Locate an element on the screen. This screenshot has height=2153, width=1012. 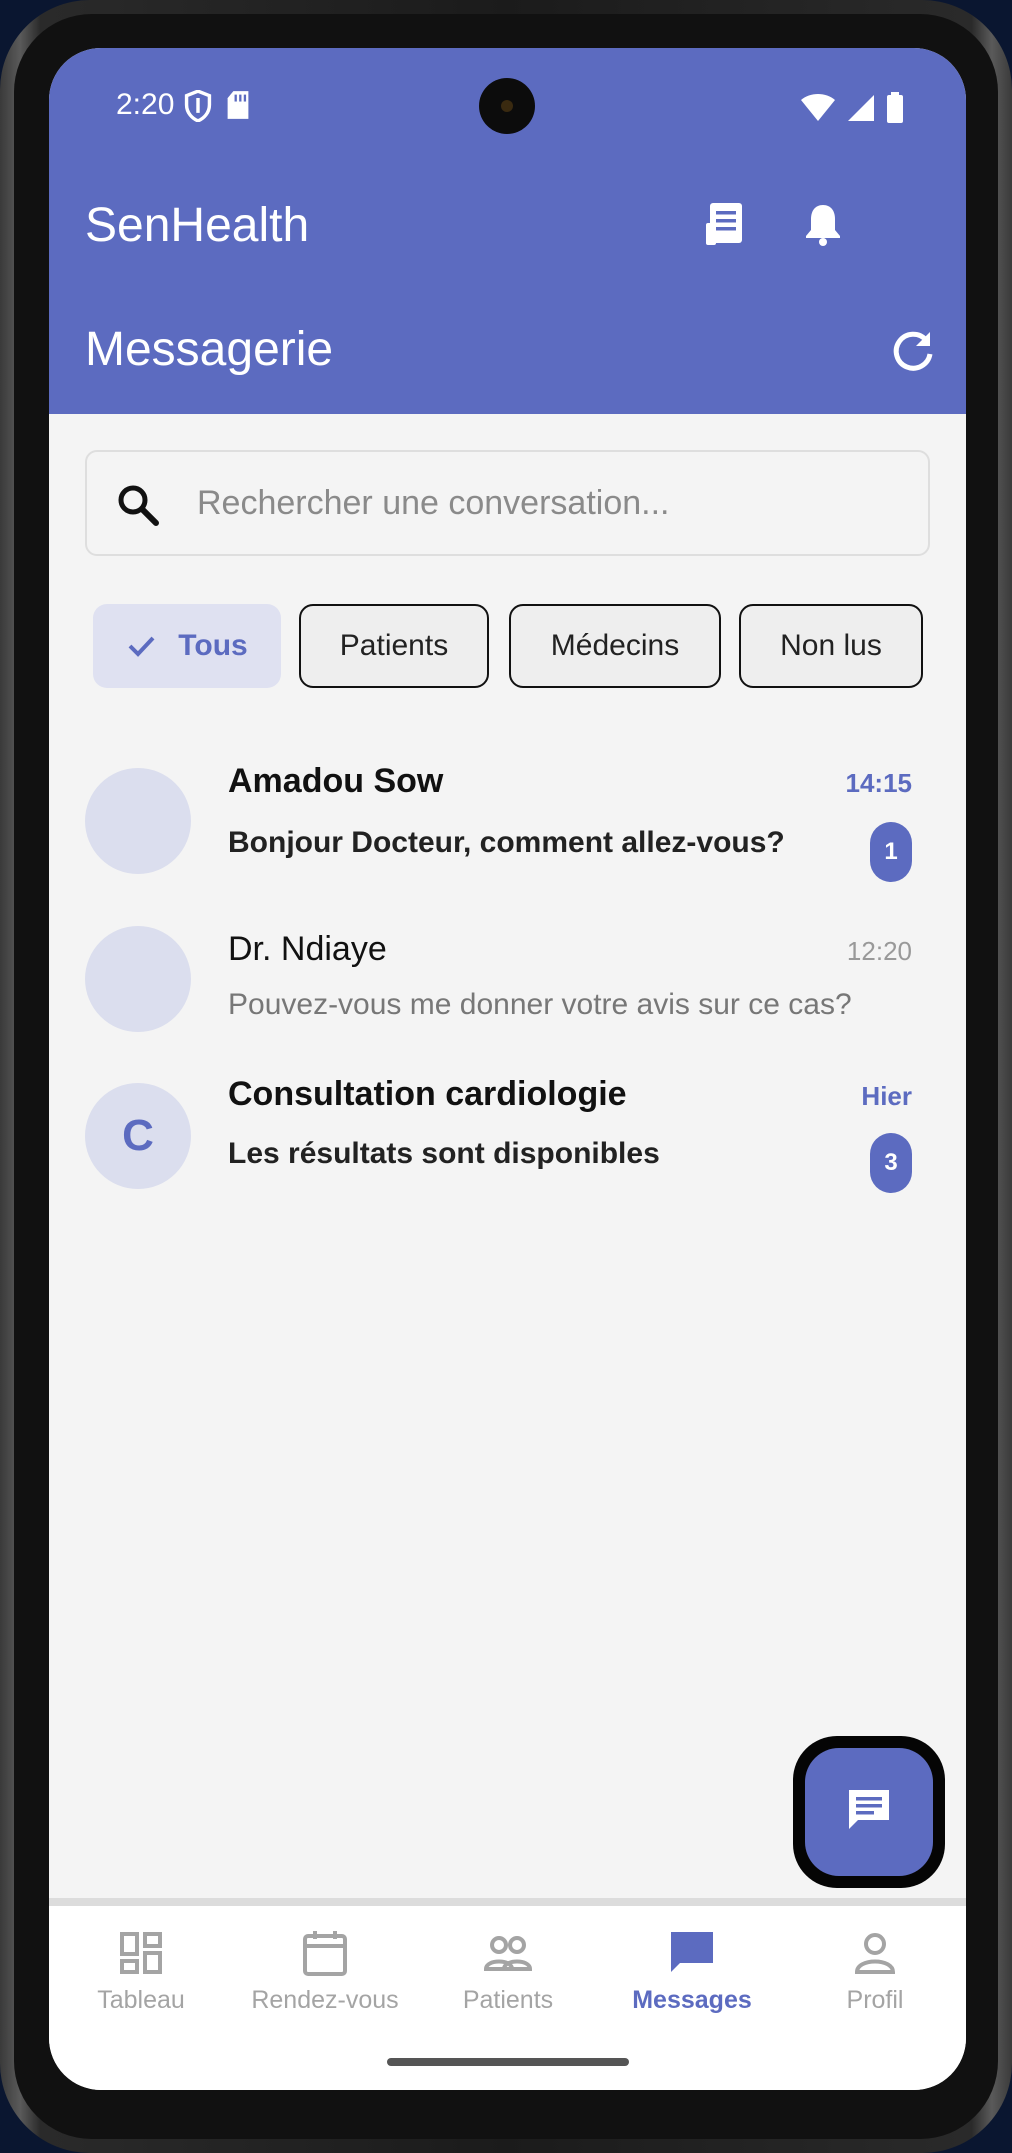
search-icon is located at coordinates (138, 505).